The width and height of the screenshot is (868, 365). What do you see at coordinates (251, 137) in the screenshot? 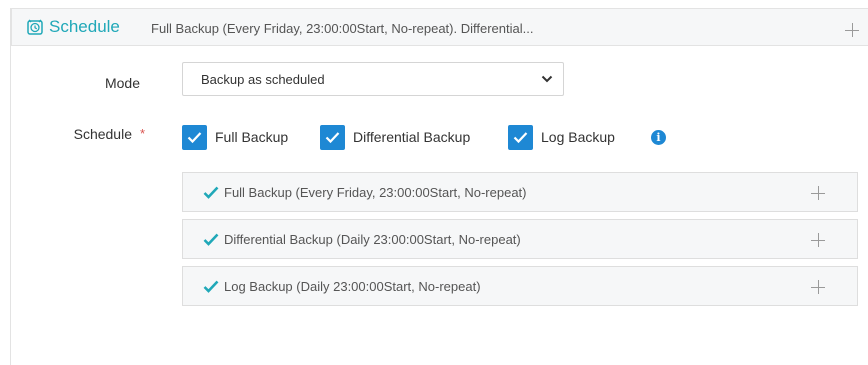
I see `full-backup-label: Full Backup` at bounding box center [251, 137].